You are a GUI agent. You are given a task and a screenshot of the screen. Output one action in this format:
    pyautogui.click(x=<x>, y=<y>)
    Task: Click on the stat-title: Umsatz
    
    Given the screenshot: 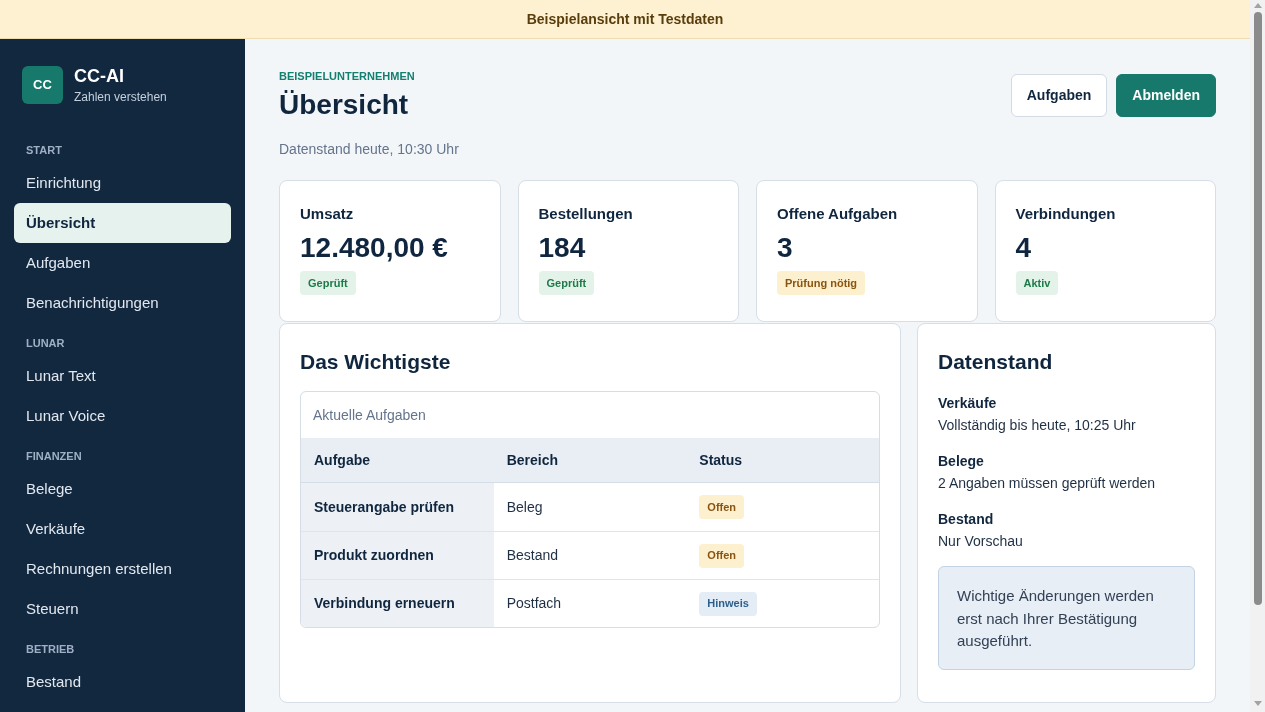 What is the action you would take?
    pyautogui.click(x=327, y=214)
    